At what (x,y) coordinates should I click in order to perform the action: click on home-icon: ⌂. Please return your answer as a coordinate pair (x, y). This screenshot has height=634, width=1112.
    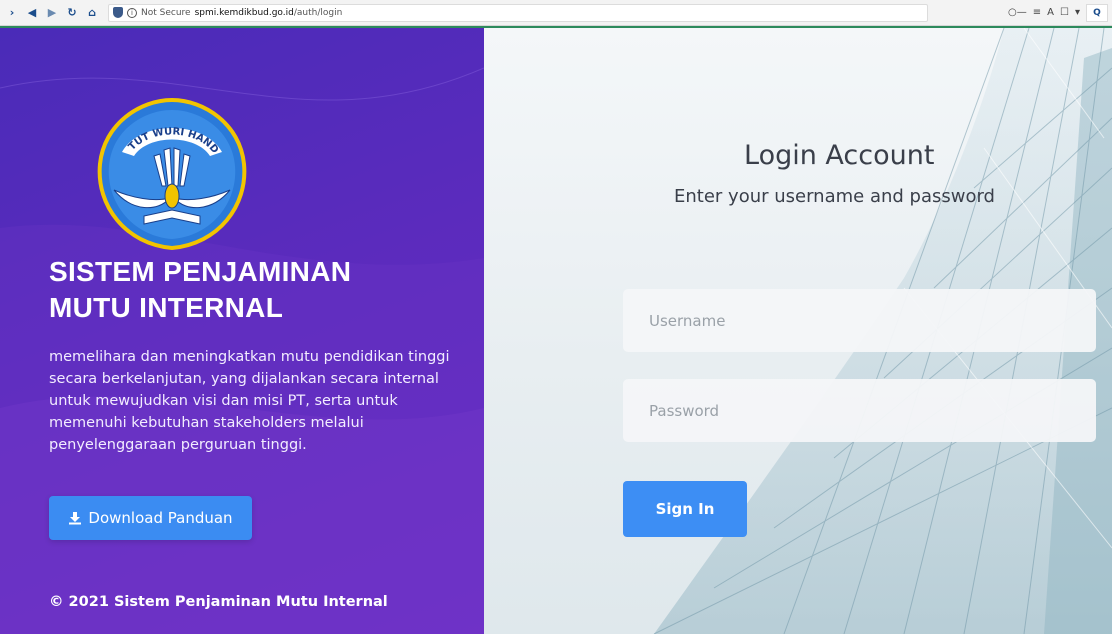
    Looking at the image, I should click on (92, 13).